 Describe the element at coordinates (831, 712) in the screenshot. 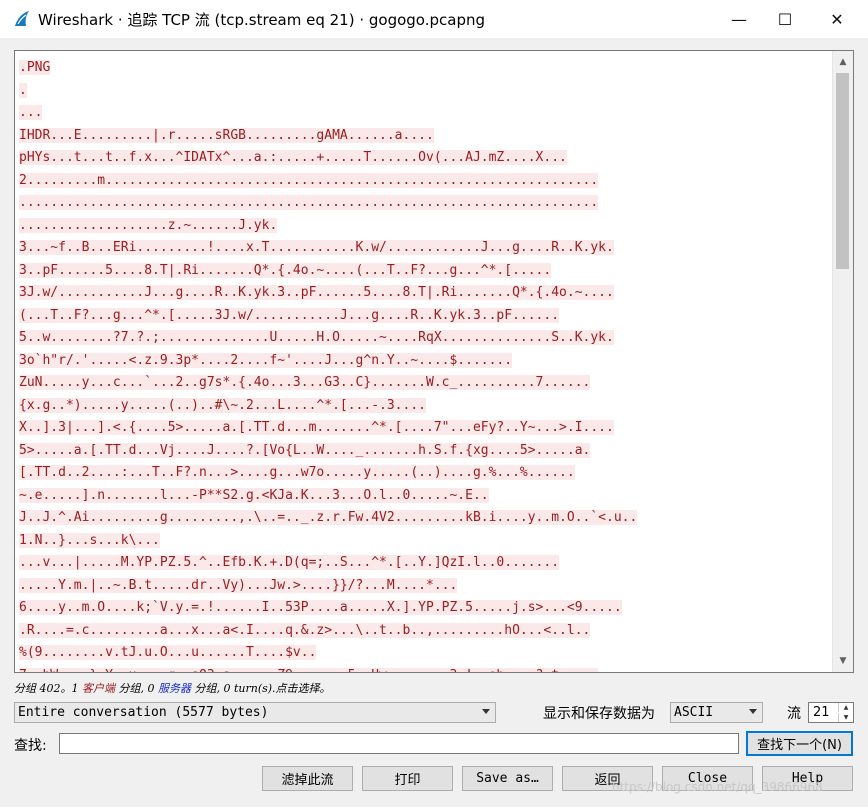

I see `stream-number-spinbox: 21 ▲ ▼` at that location.